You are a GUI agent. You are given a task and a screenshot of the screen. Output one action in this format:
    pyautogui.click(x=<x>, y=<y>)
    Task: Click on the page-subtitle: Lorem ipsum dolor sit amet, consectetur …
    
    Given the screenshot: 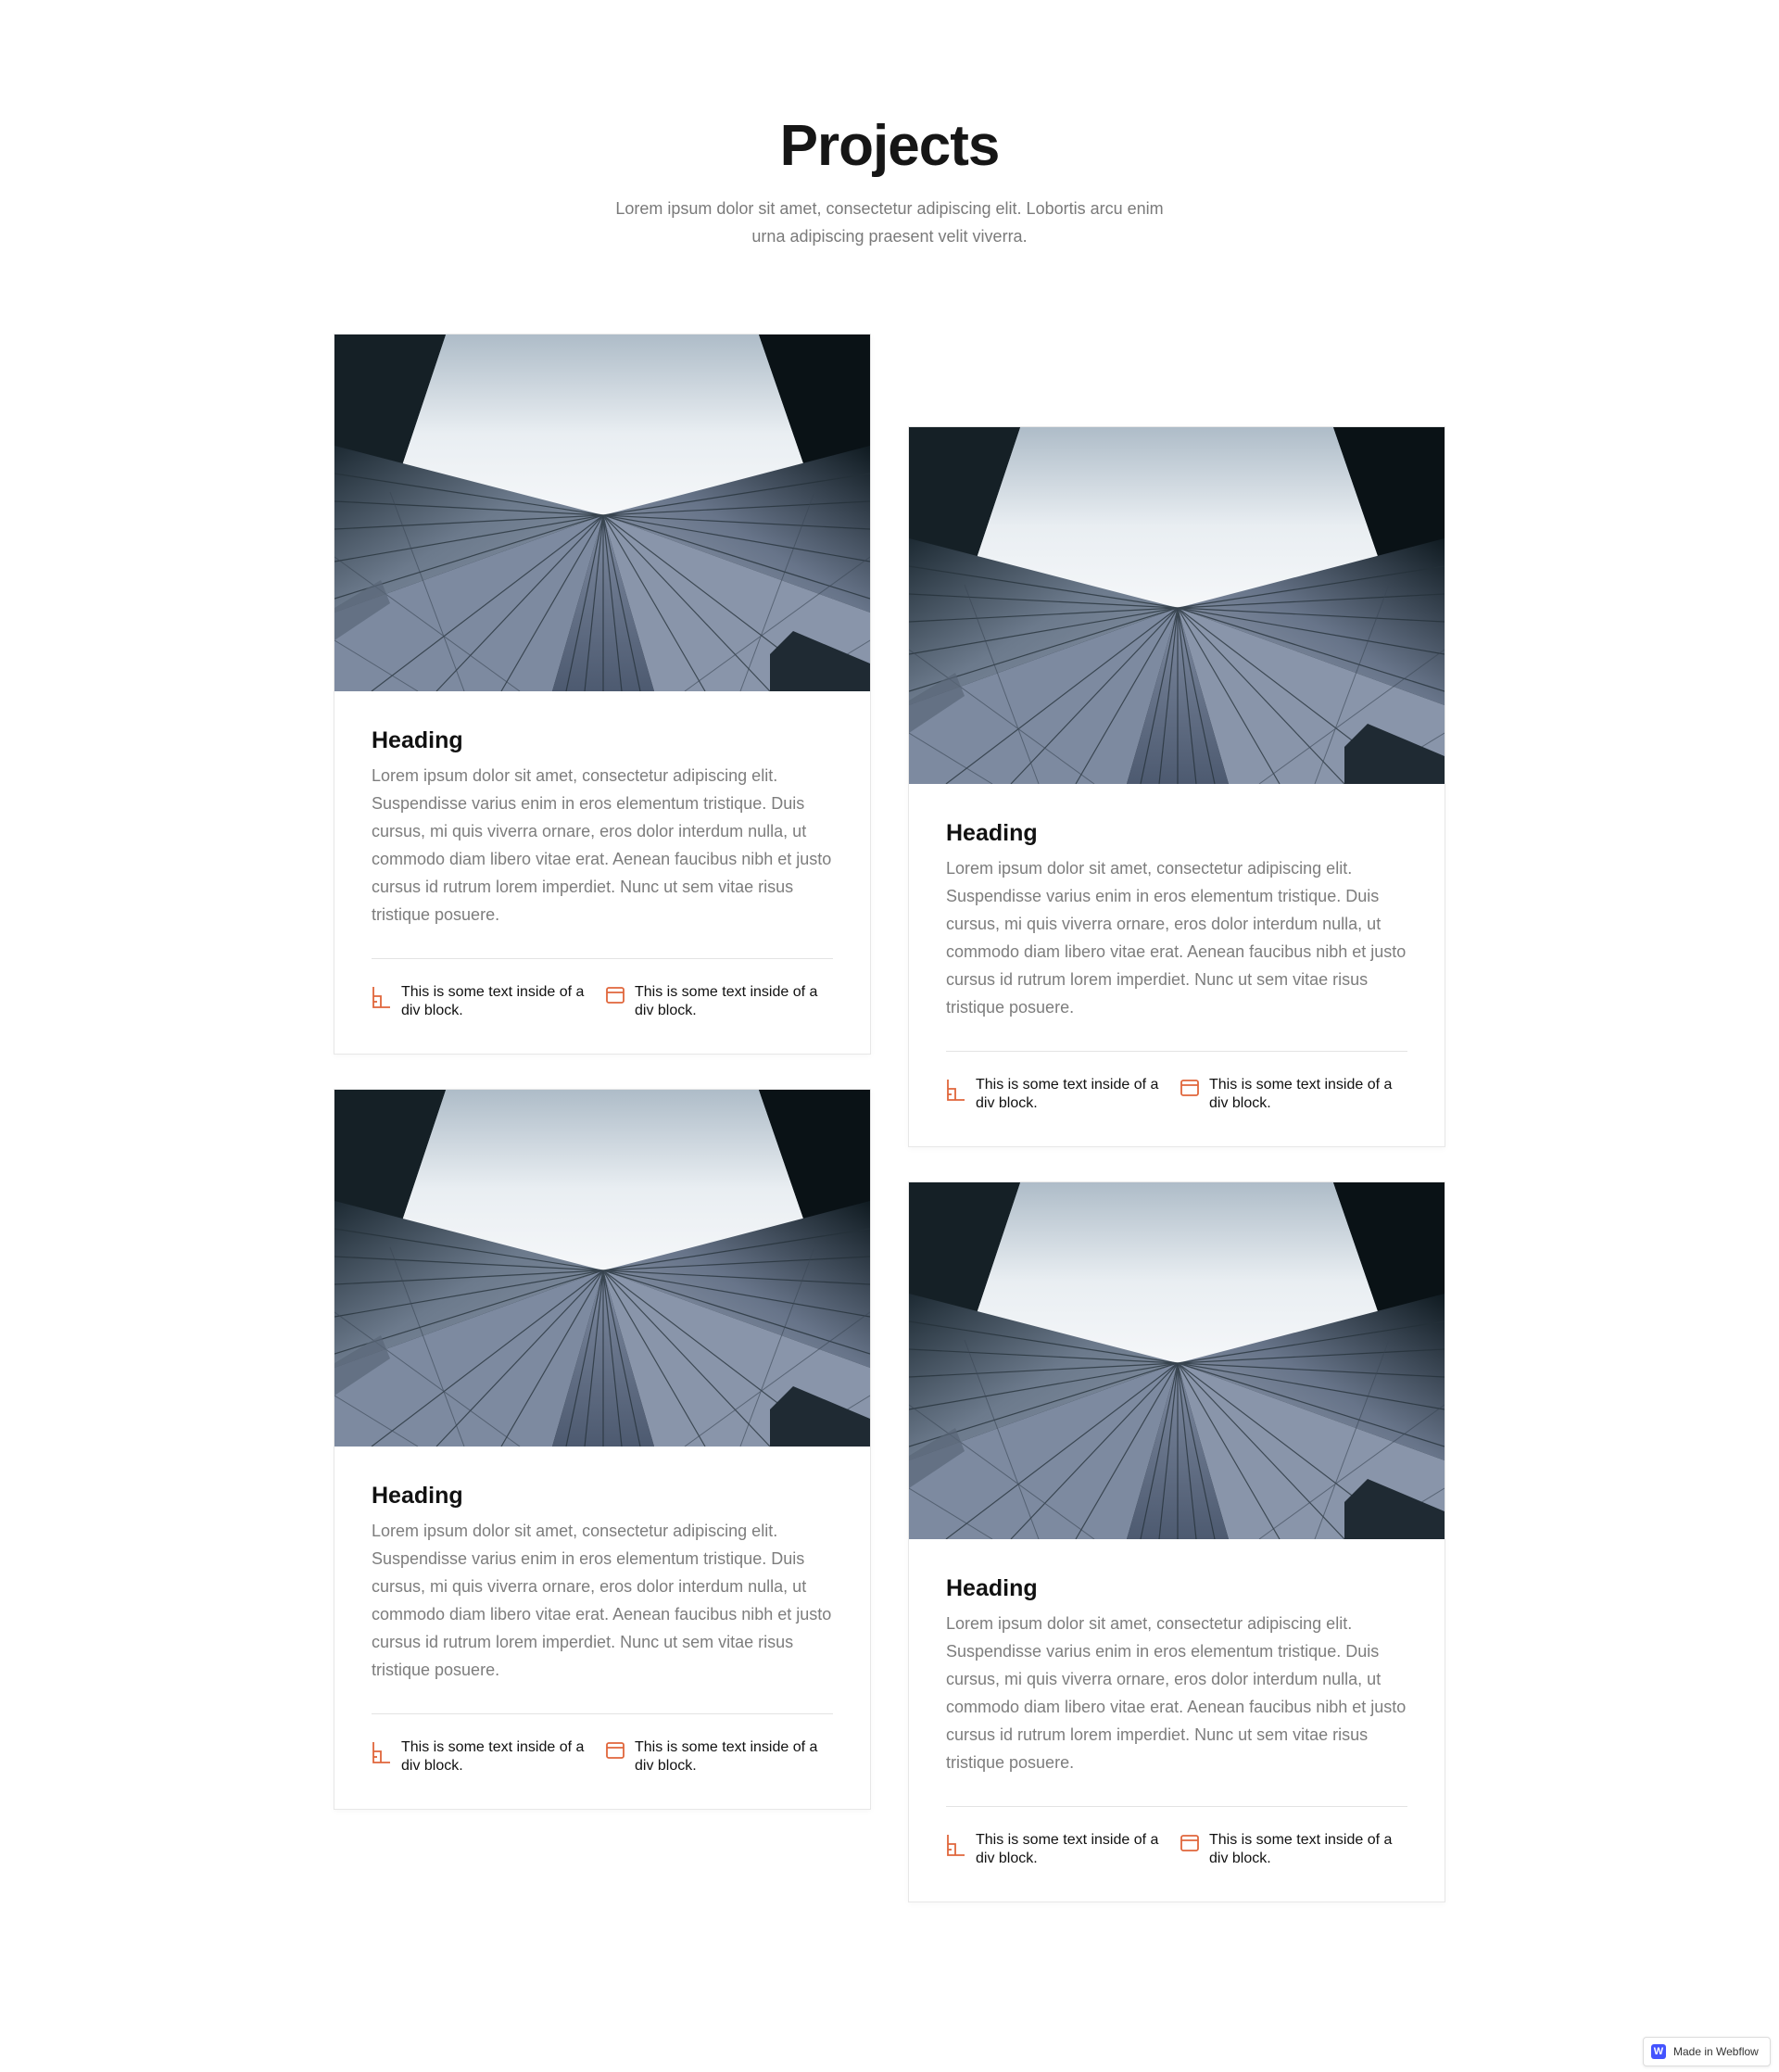 What is the action you would take?
    pyautogui.click(x=889, y=222)
    